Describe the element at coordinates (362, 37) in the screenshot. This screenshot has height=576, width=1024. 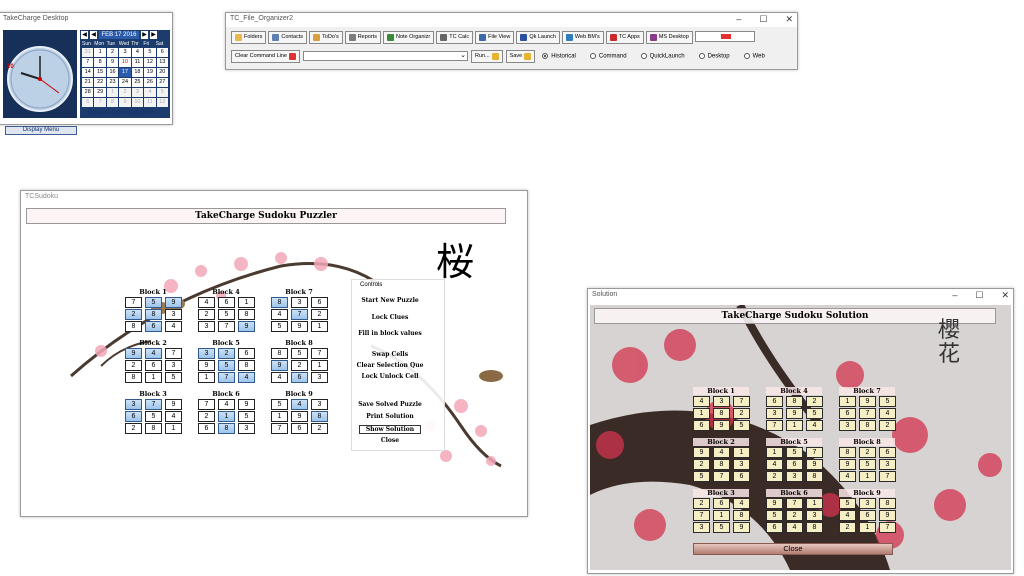
I see `toolbar-button-reports: Reports` at that location.